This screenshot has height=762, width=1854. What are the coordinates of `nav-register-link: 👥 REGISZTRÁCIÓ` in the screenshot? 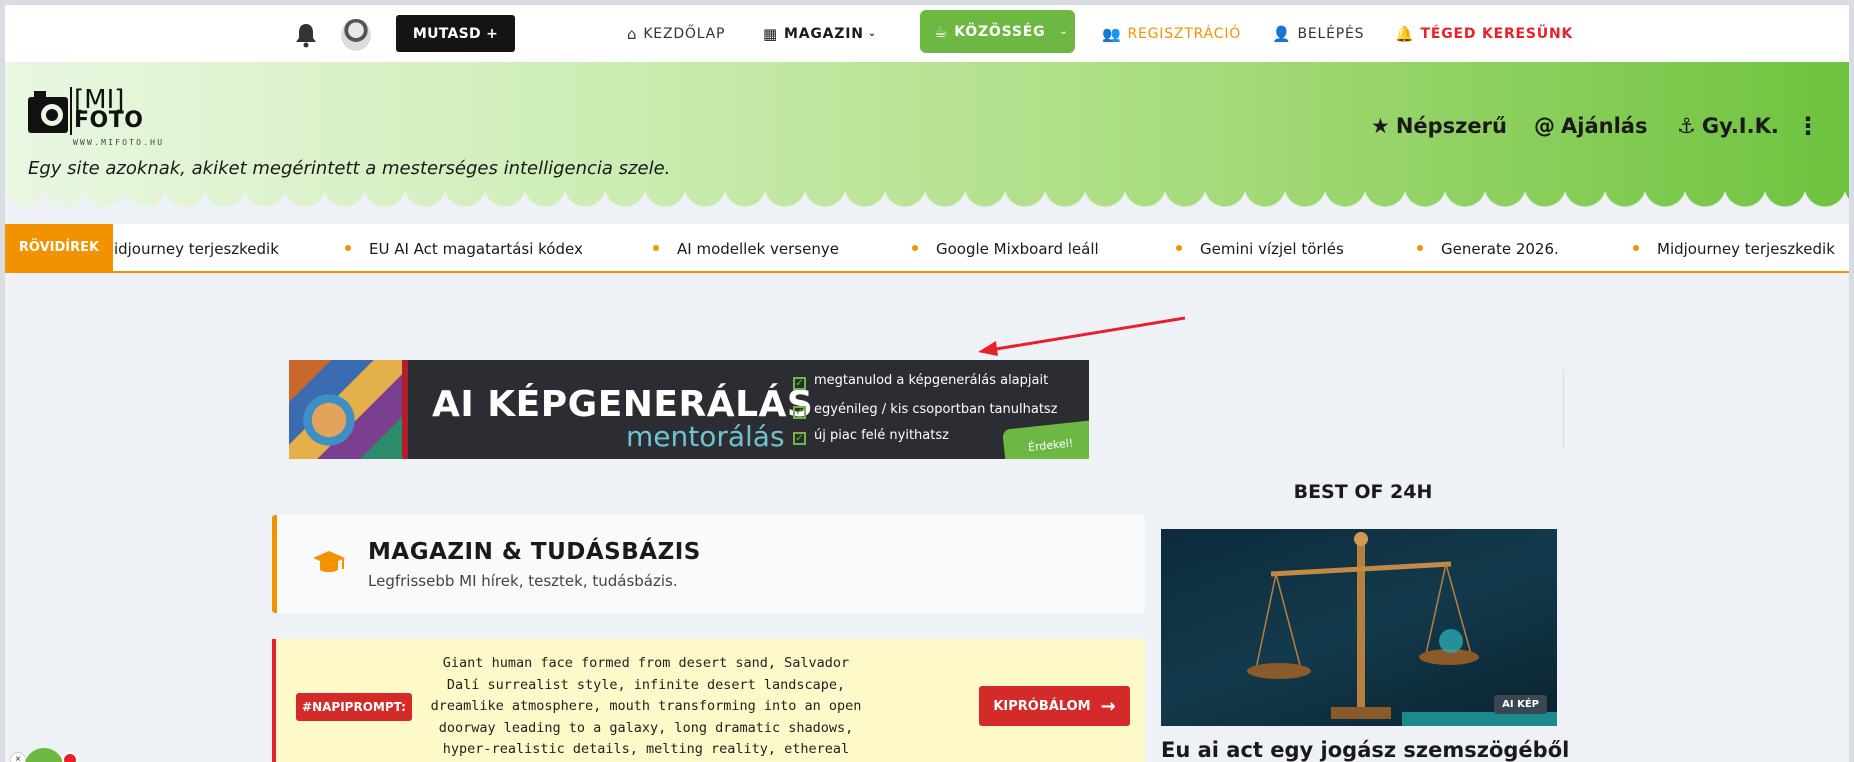 It's located at (1171, 33).